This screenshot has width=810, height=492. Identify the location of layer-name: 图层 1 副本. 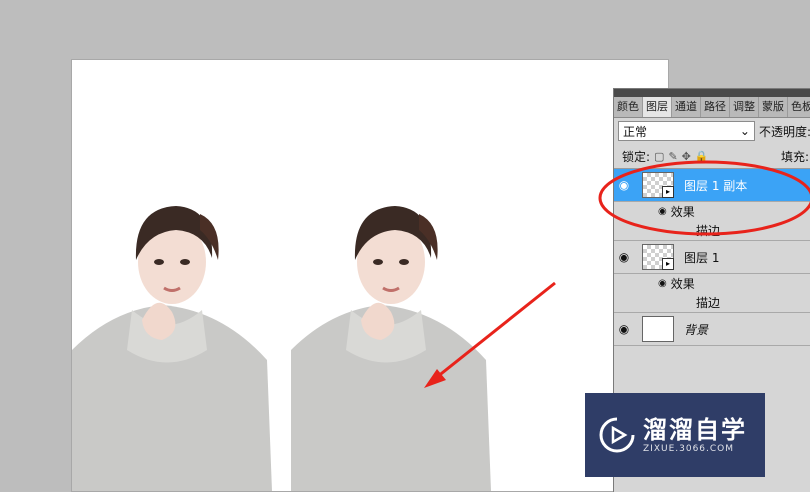
(716, 185).